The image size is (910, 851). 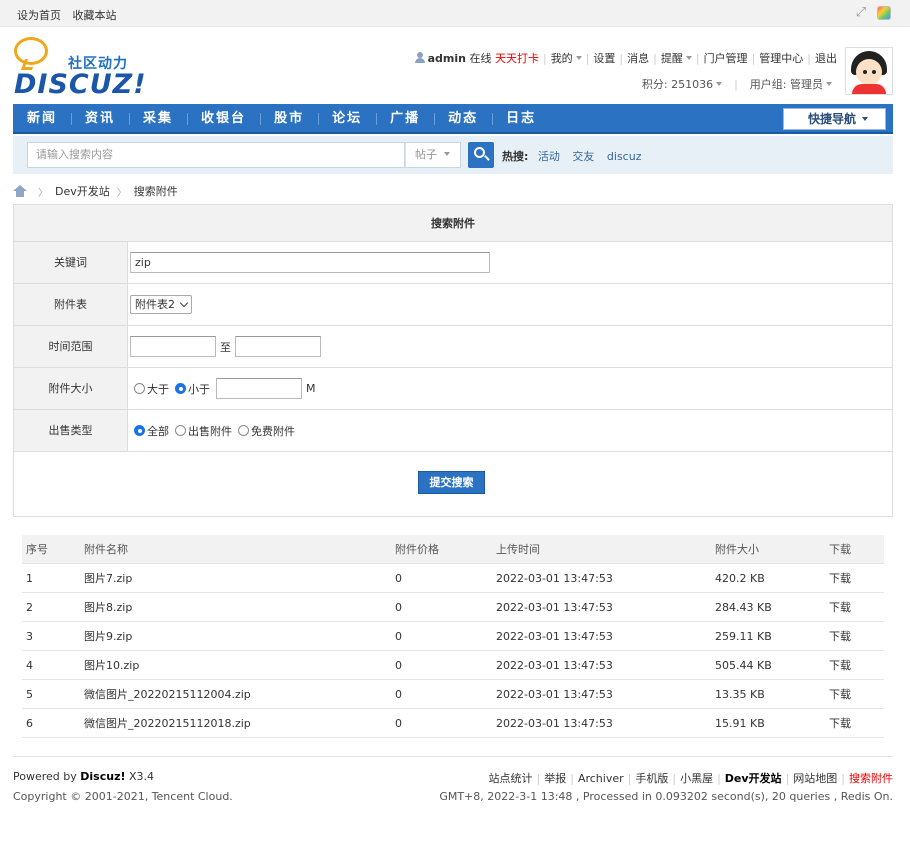 I want to click on settings-link: 设置, so click(x=604, y=58).